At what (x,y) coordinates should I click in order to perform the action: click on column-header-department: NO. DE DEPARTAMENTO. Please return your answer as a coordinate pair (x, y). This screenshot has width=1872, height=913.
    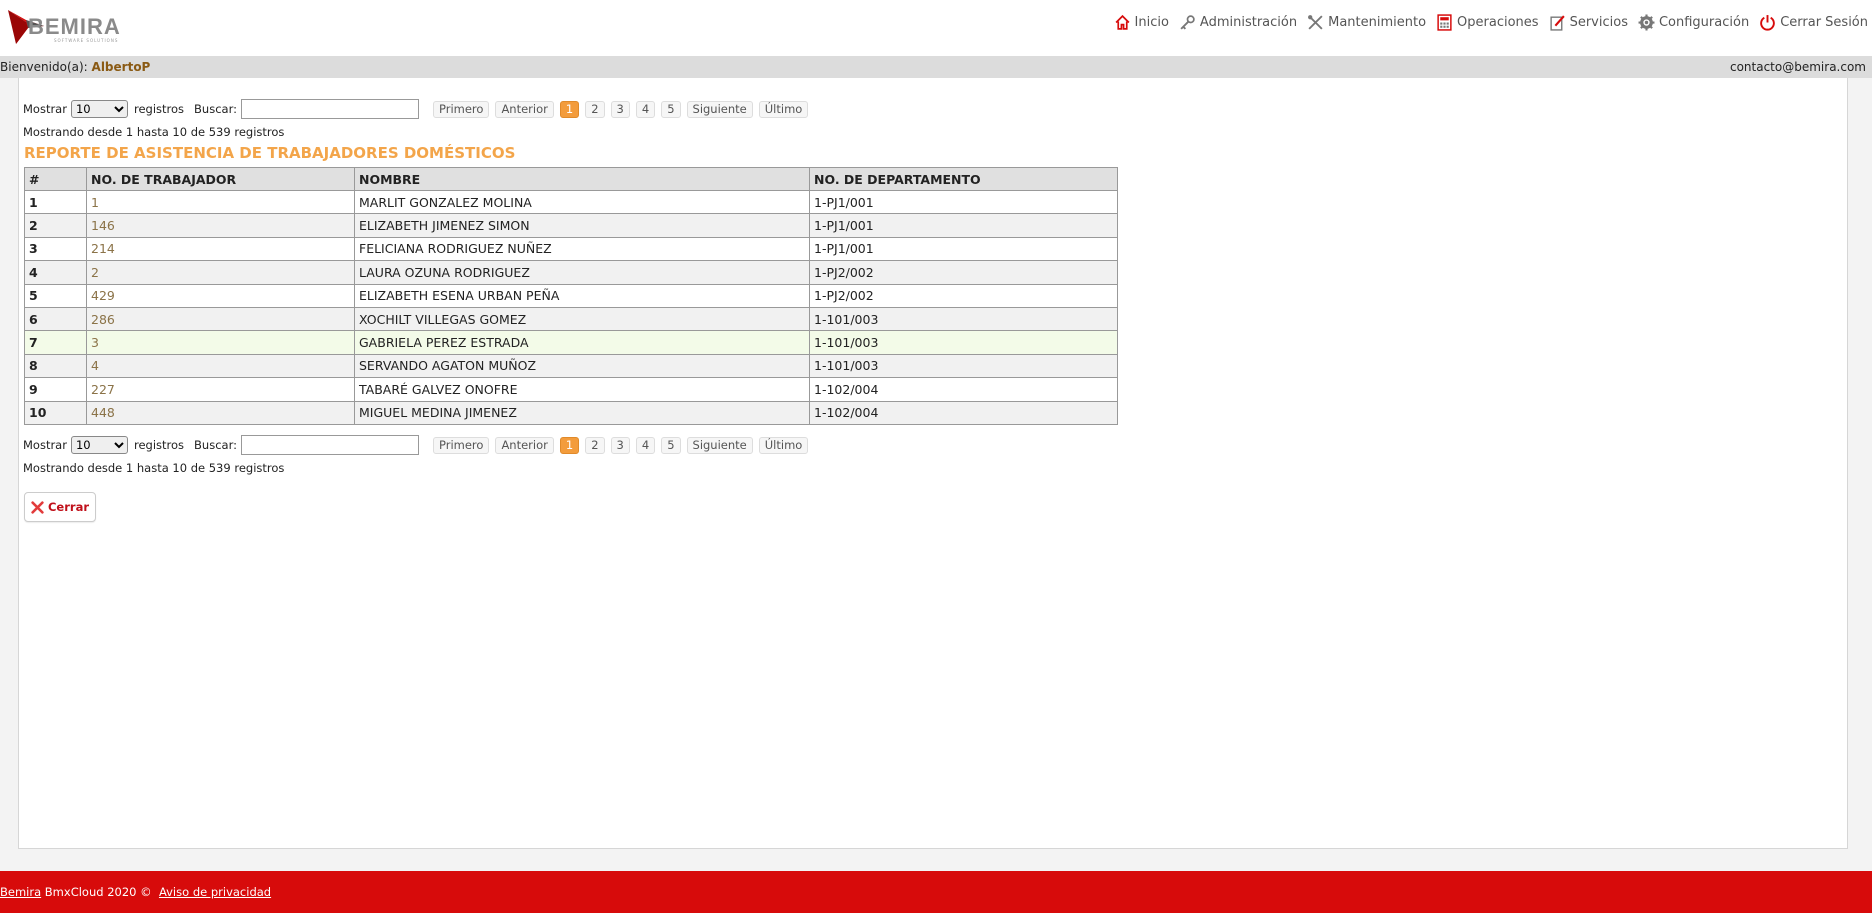
    Looking at the image, I should click on (963, 179).